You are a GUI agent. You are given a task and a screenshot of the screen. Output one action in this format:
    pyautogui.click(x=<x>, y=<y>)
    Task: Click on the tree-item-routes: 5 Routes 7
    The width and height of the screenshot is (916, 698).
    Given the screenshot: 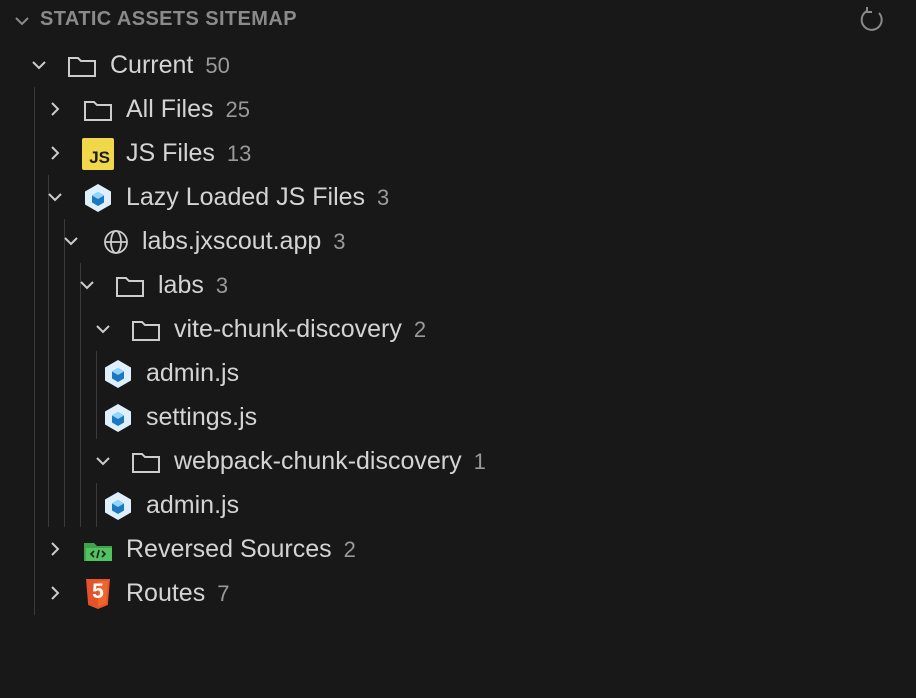 What is the action you would take?
    pyautogui.click(x=458, y=593)
    